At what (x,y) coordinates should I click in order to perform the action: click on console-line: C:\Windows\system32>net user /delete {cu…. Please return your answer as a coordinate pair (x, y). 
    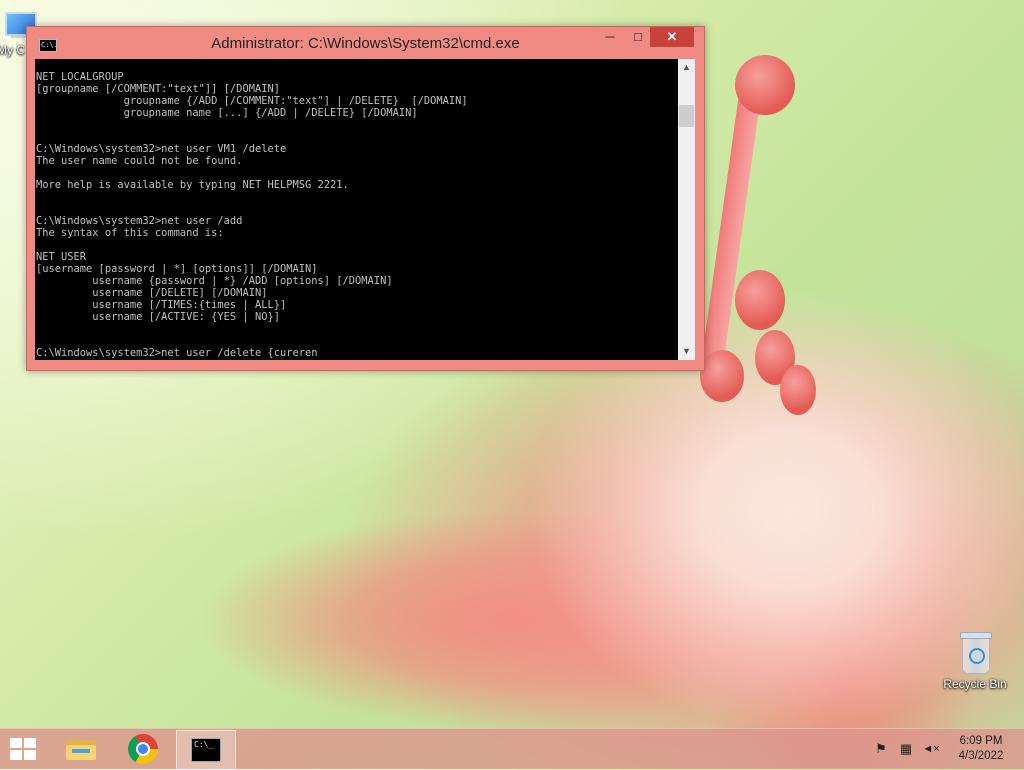
    Looking at the image, I should click on (177, 353).